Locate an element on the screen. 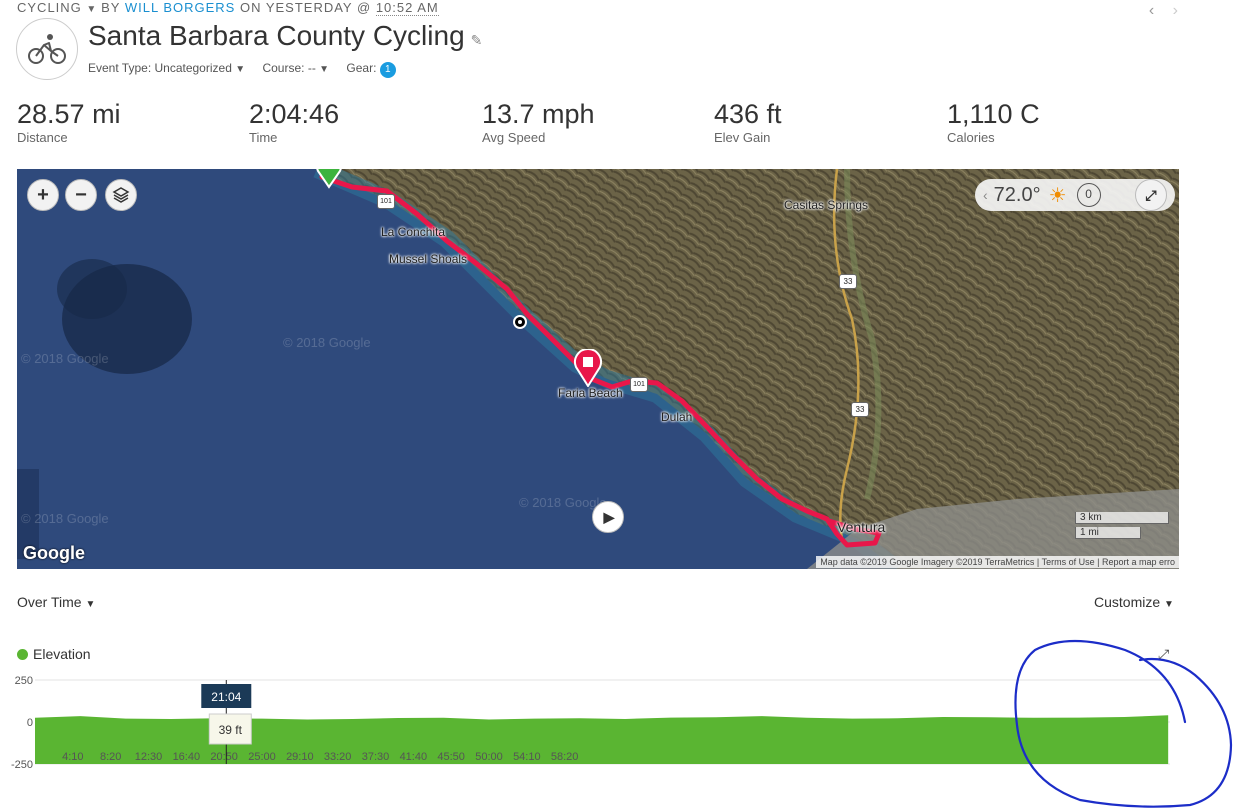 Image resolution: width=1233 pixels, height=810 pixels. stat-label: Distance is located at coordinates (42, 137).